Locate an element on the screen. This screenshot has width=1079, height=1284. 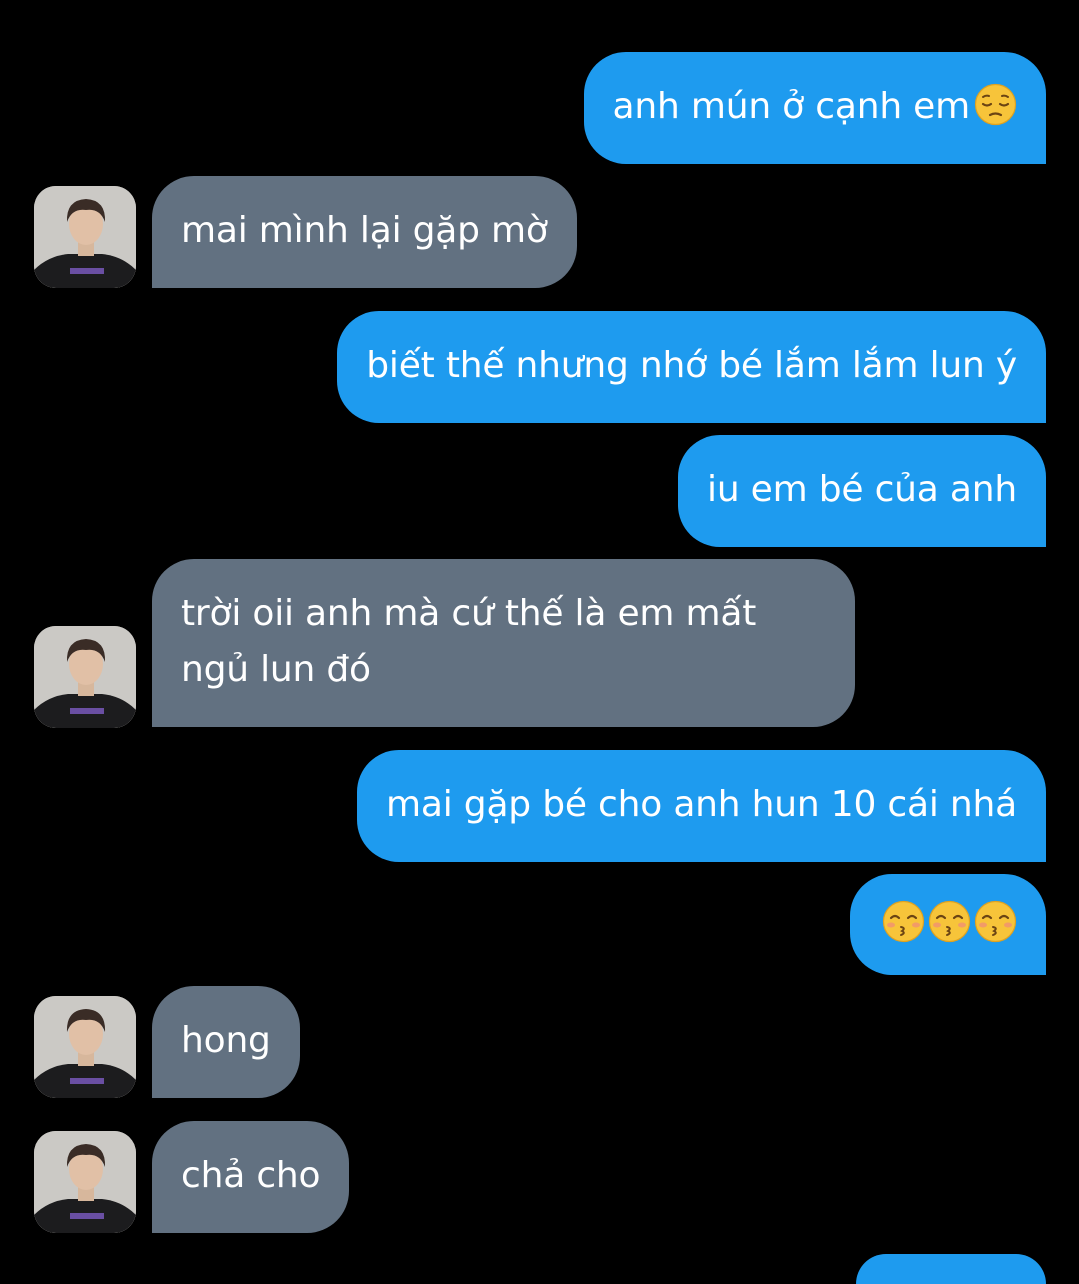
received-message-bubble: mai mình lại gặp mờ is located at coordinates (364, 232).